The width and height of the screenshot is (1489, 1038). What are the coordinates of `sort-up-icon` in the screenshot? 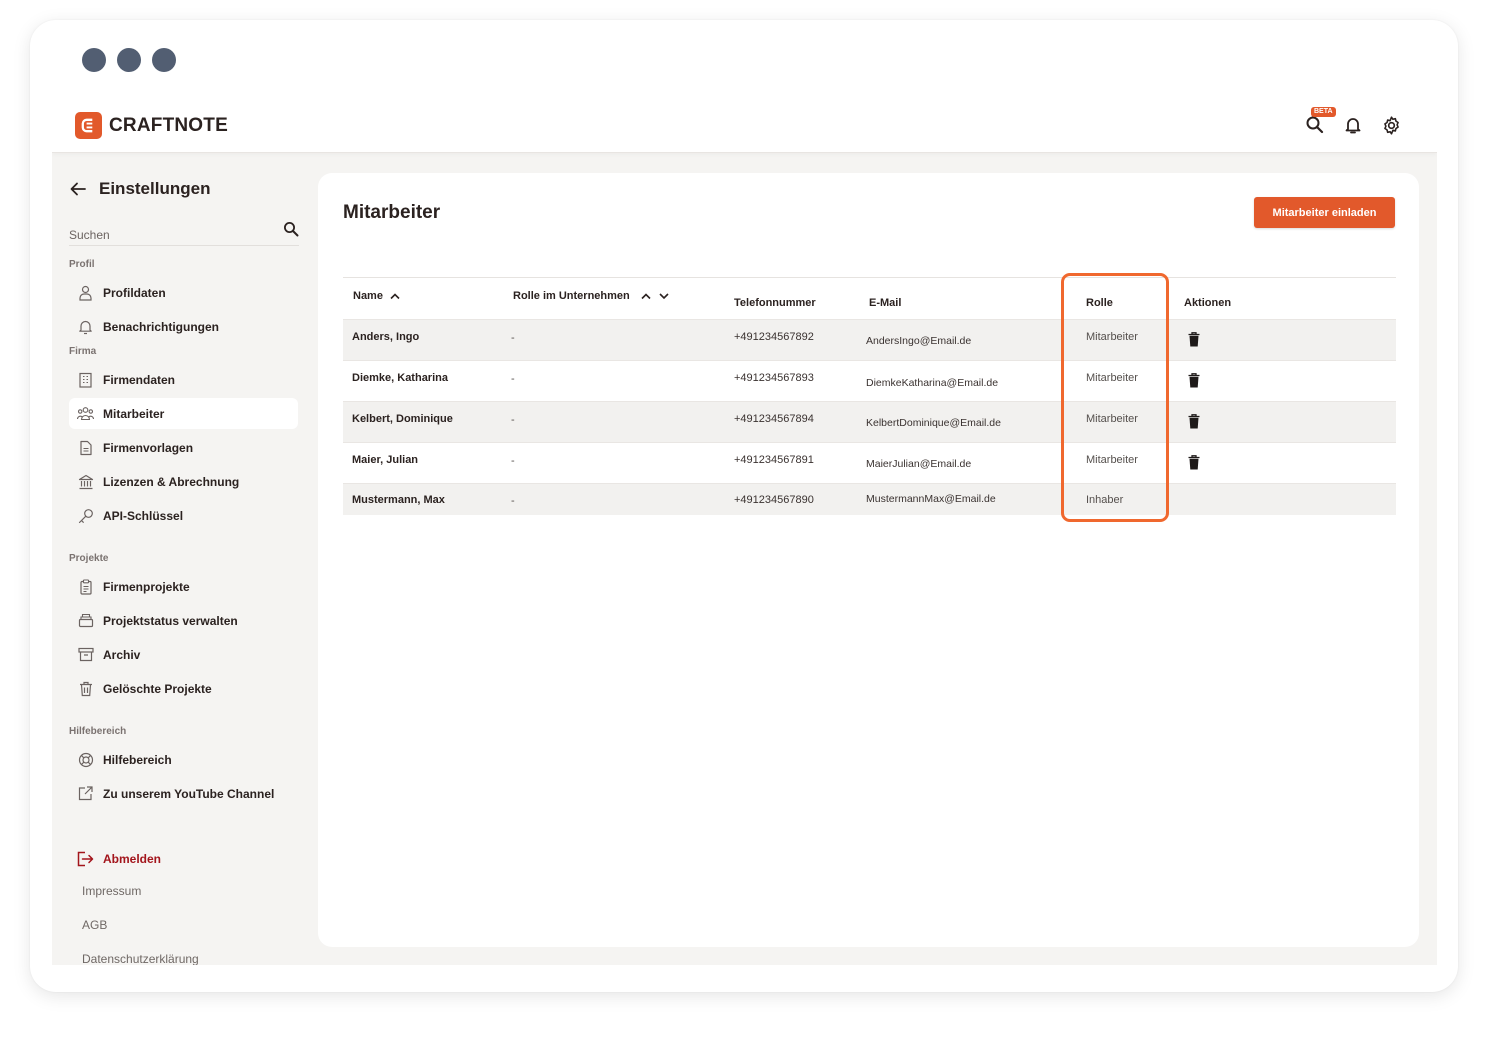 It's located at (646, 296).